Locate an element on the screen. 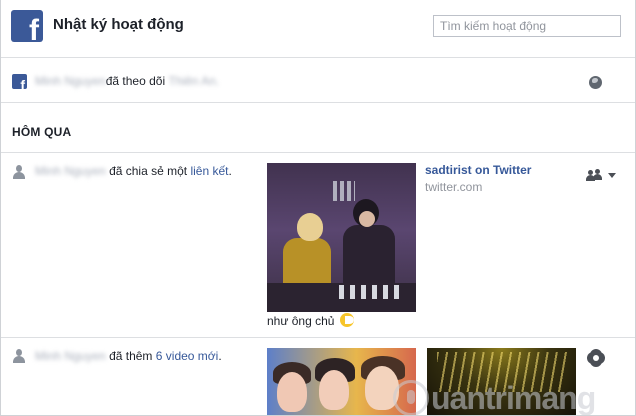 The image size is (636, 416). facebook-logo-letter: f is located at coordinates (34, 28).